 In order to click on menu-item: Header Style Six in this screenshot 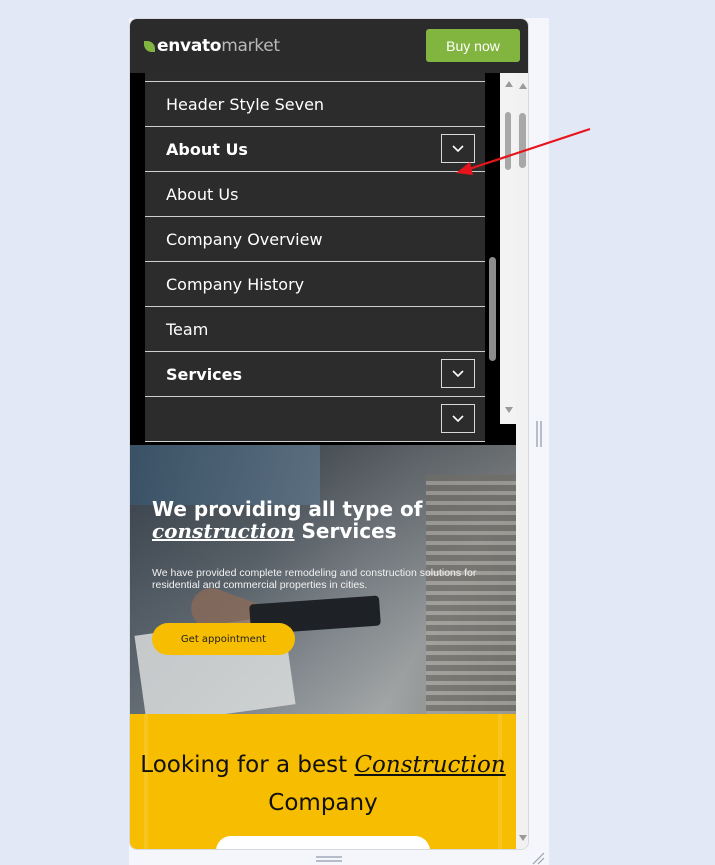, I will do `click(315, 77)`.